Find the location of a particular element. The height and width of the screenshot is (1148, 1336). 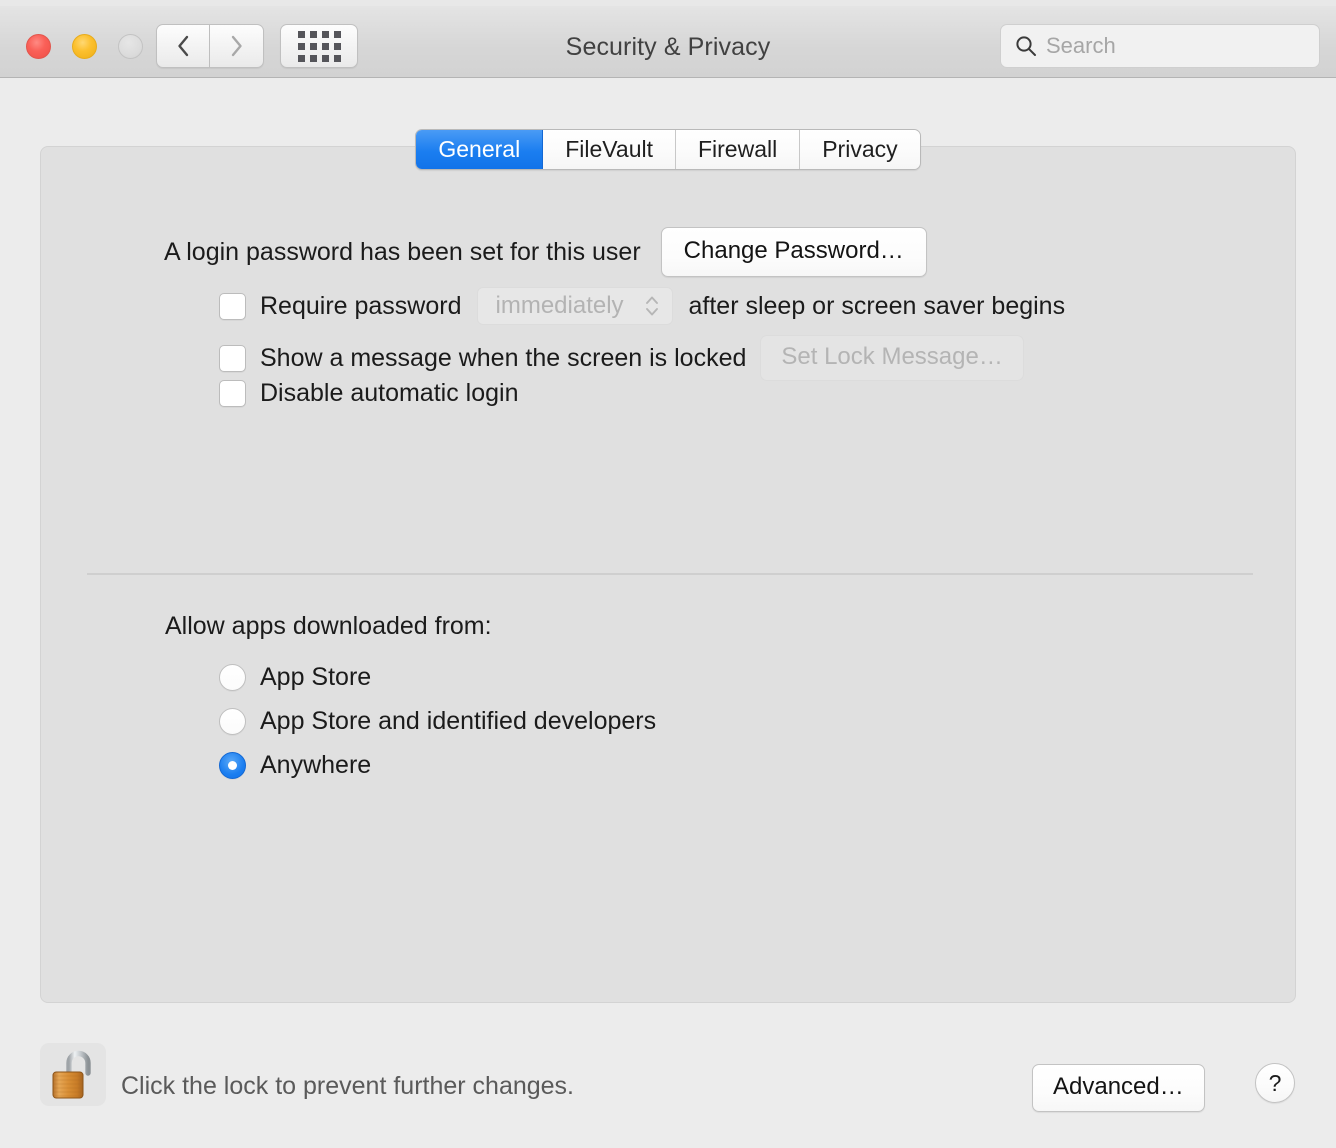

unlocked-padlock-icon is located at coordinates (71, 1074).